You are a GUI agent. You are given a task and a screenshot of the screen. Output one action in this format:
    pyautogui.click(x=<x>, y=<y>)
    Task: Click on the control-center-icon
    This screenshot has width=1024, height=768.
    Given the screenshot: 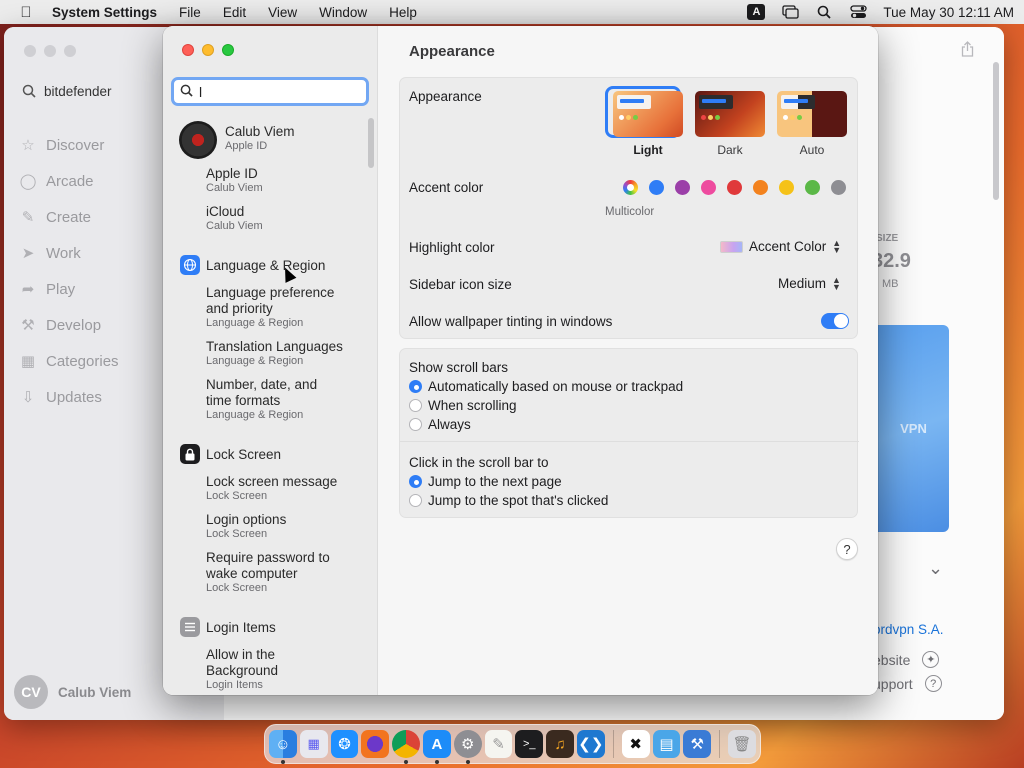 What is the action you would take?
    pyautogui.click(x=858, y=12)
    